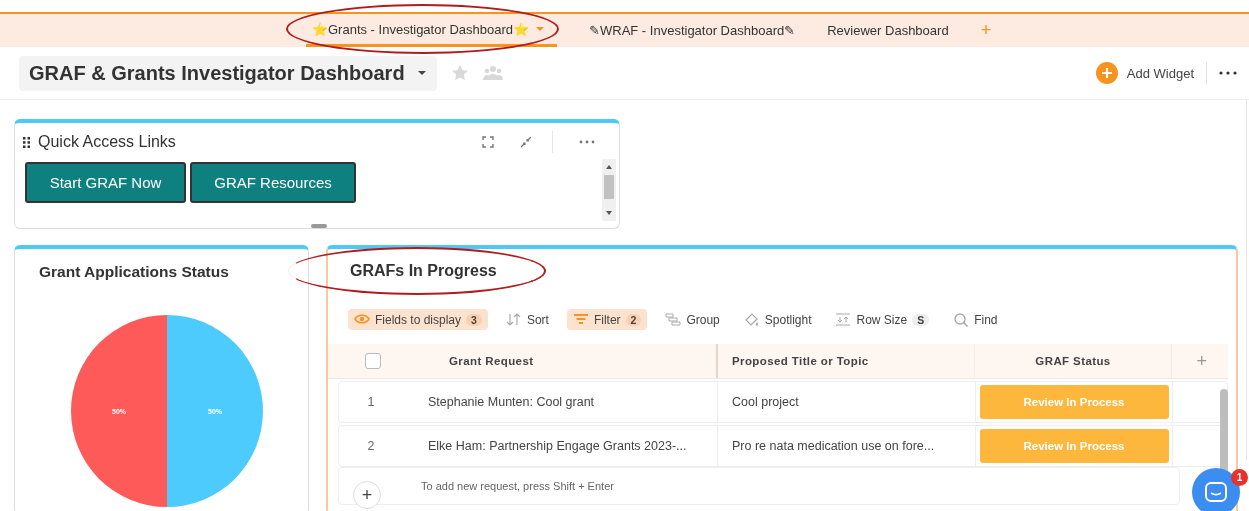  What do you see at coordinates (891, 30) in the screenshot?
I see `dashboard-tab: Reviewer Dashboard` at bounding box center [891, 30].